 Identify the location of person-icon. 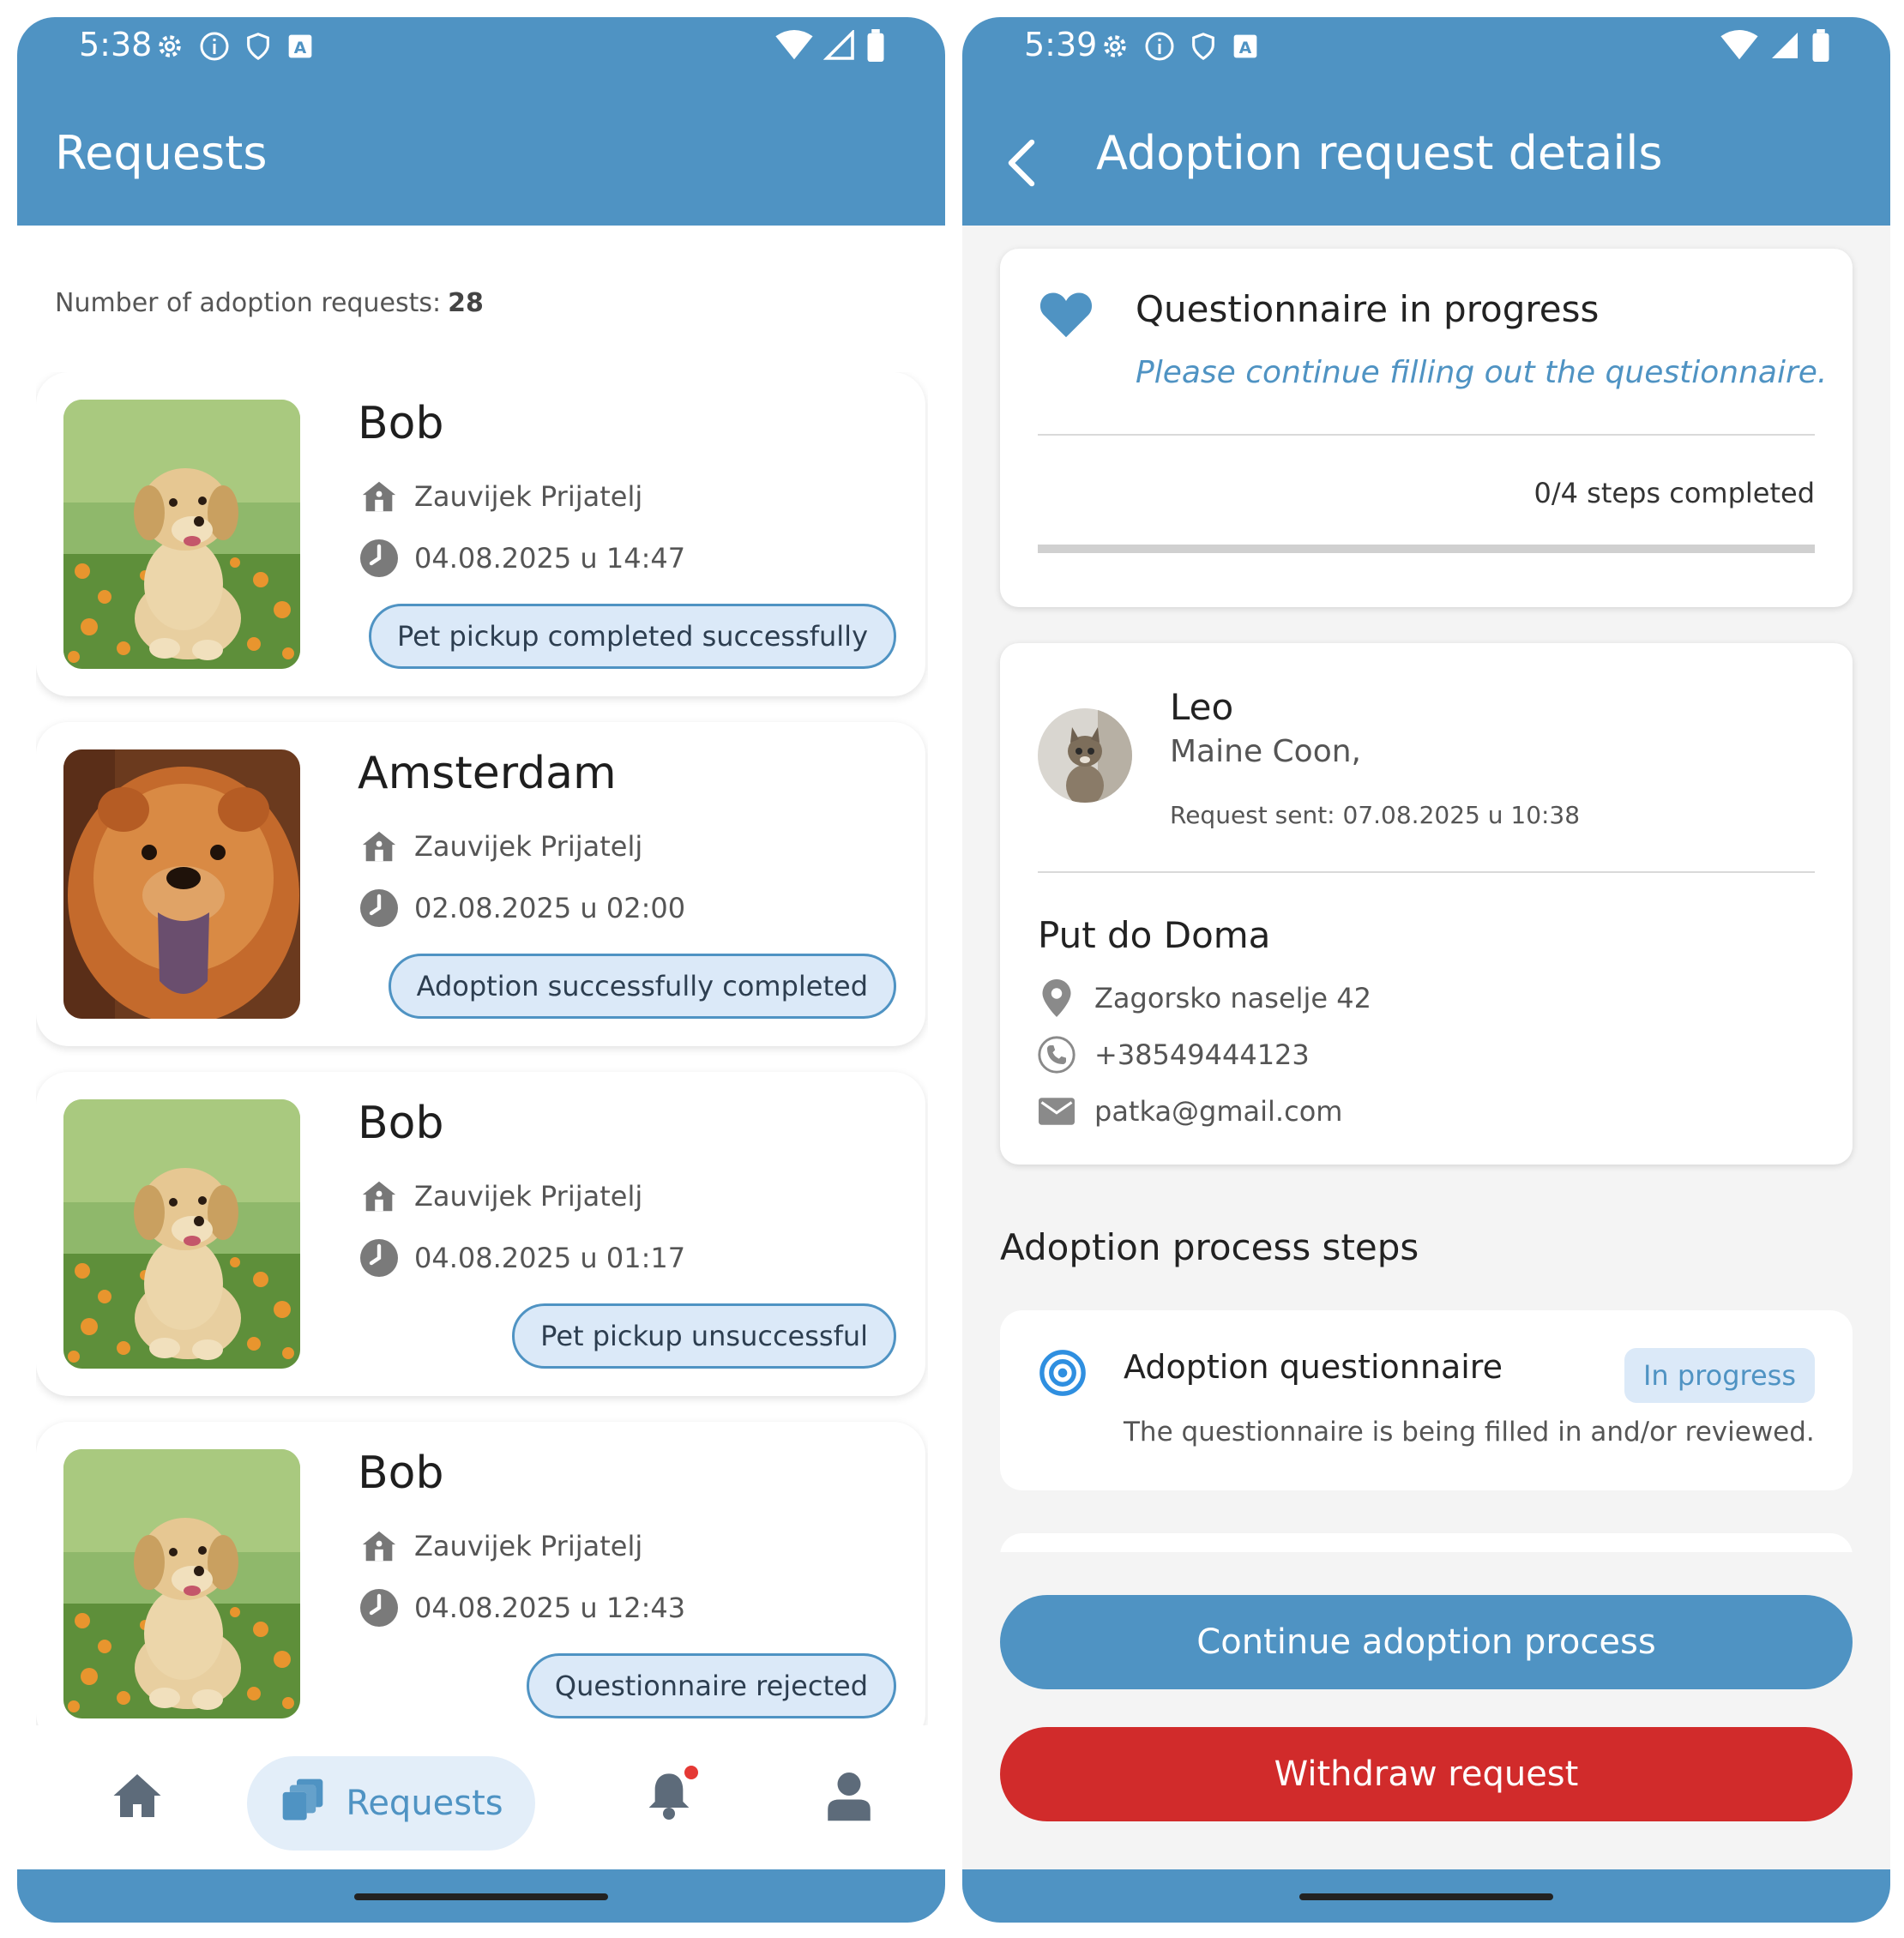
(849, 1798).